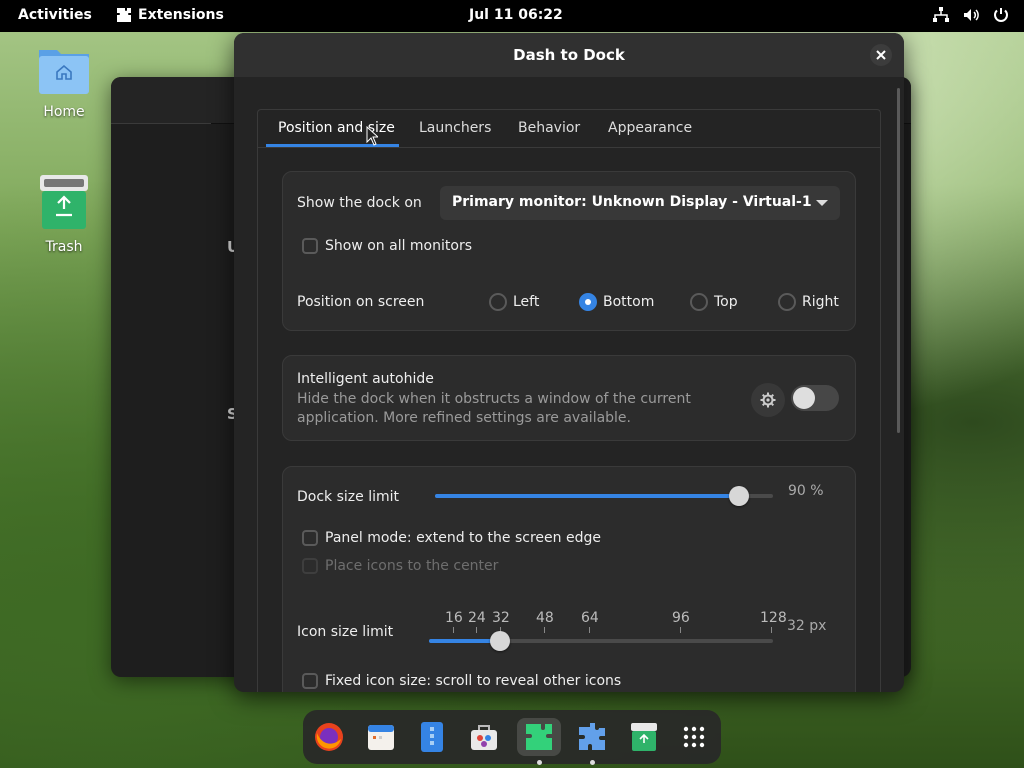 Image resolution: width=1024 pixels, height=768 pixels. I want to click on icon-size-slider-knob, so click(500, 641).